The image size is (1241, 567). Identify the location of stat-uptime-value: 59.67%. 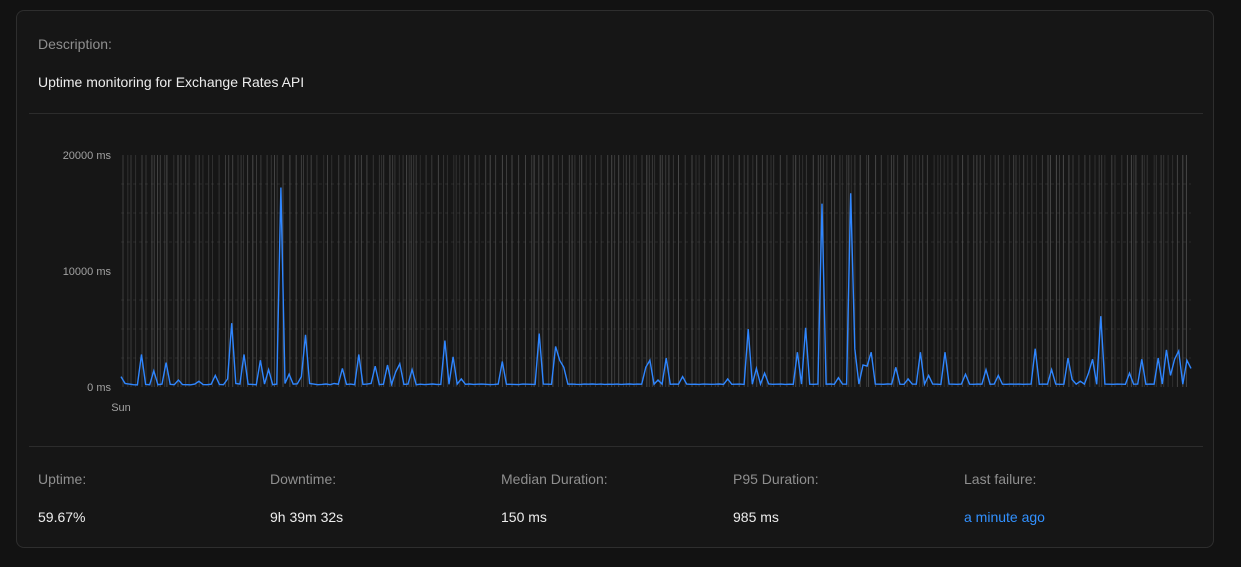
(62, 517).